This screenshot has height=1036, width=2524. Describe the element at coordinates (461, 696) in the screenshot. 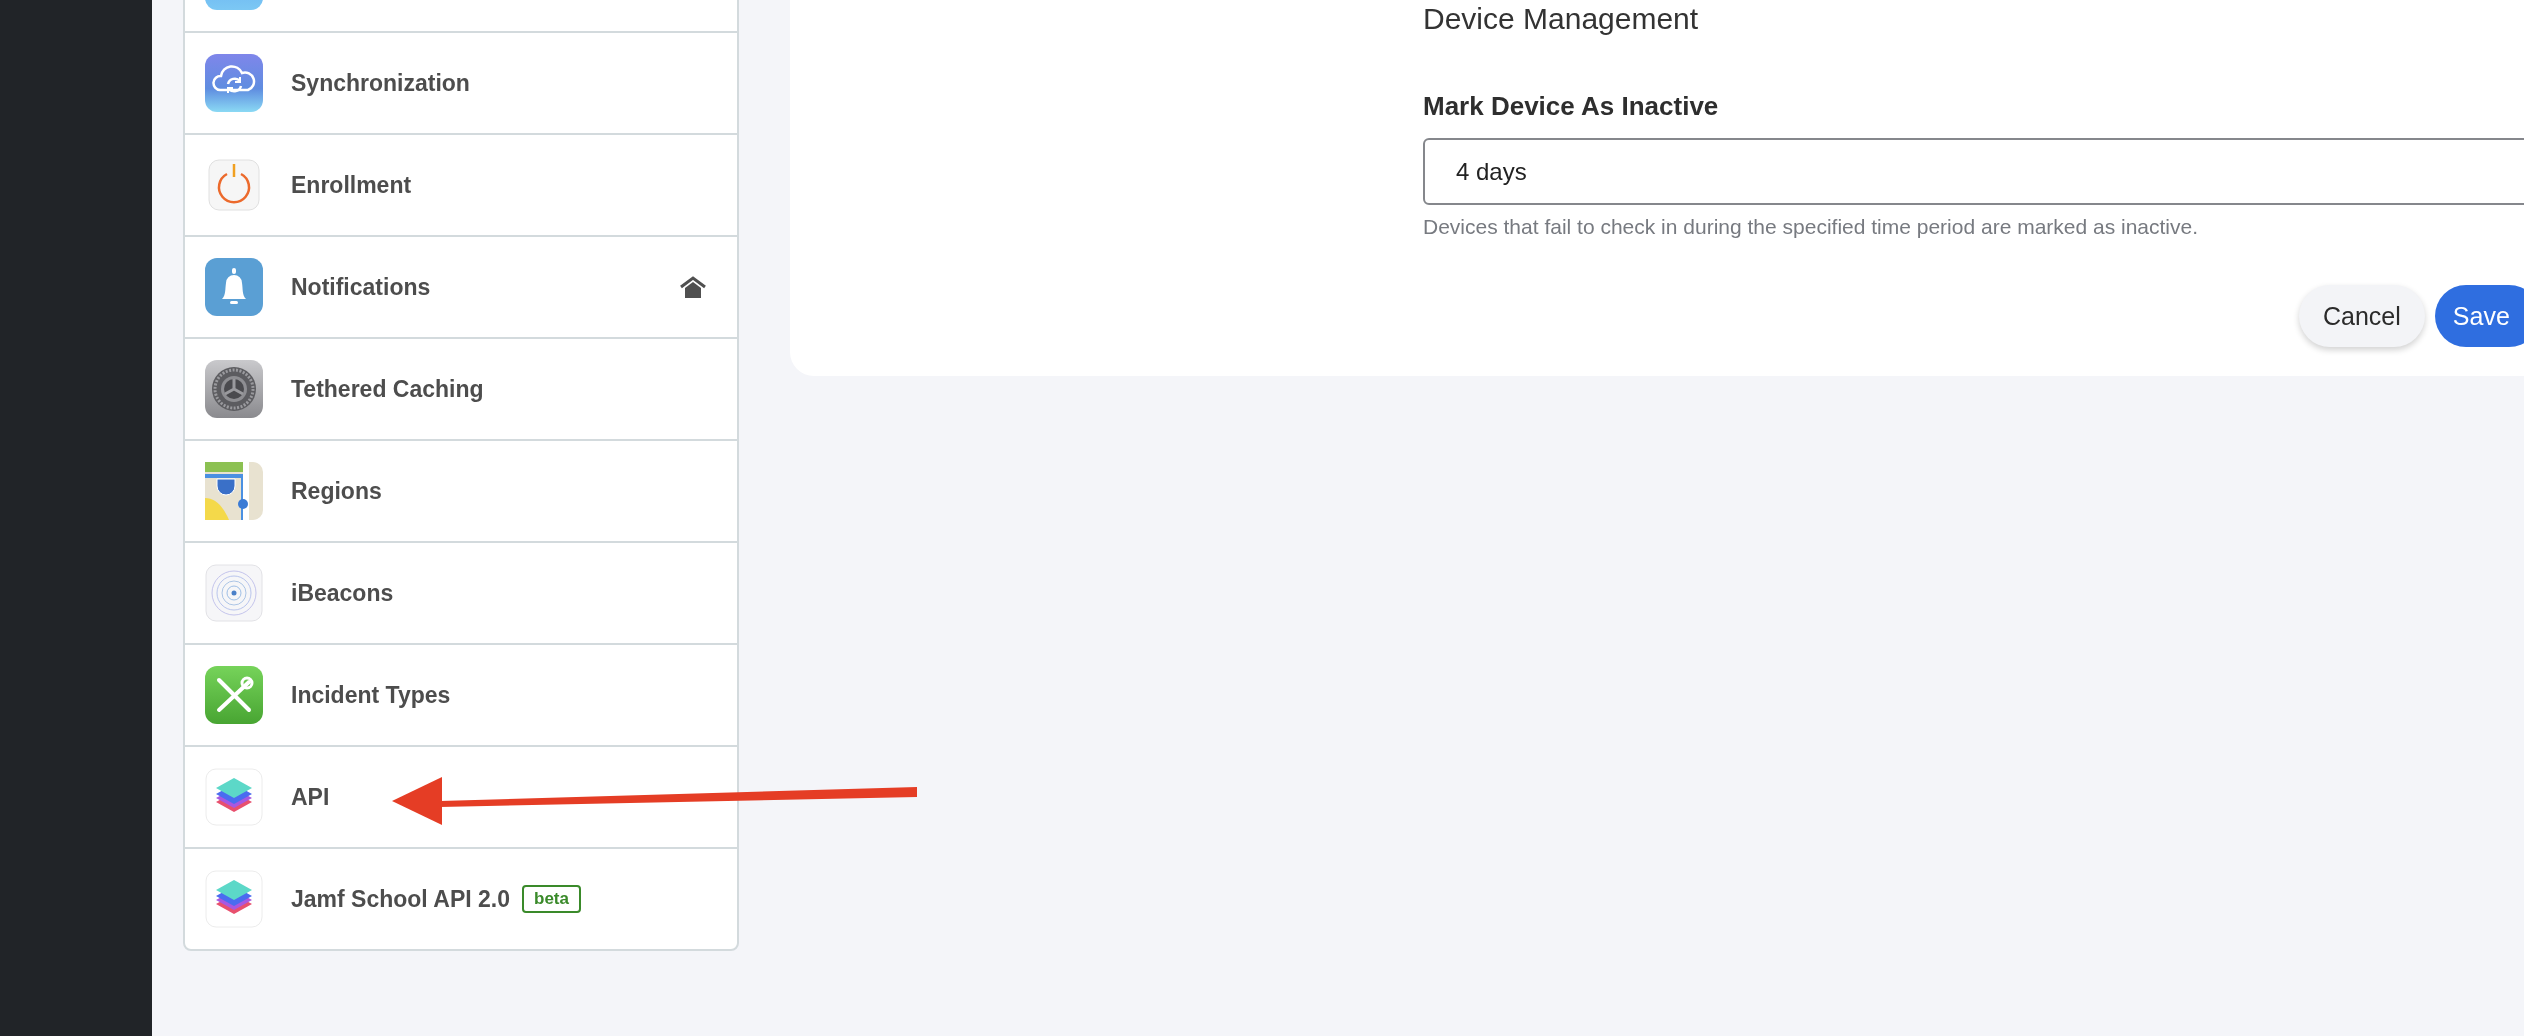

I see `settings-list-item: Incident Types` at that location.